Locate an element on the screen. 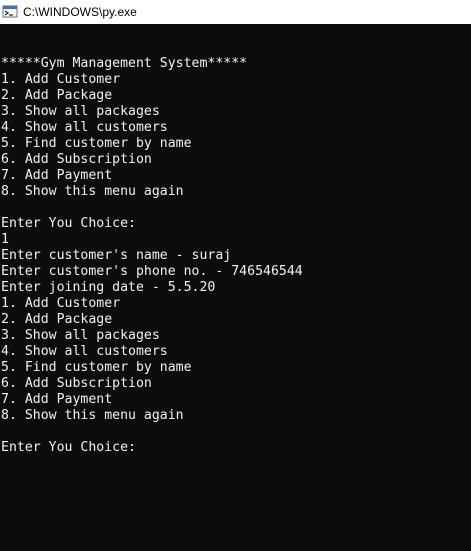  console-line: Enter customer's name - suraj is located at coordinates (116, 255).